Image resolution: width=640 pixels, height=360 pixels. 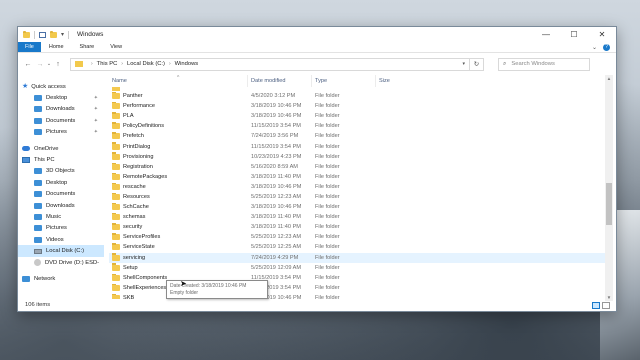 What do you see at coordinates (61, 120) in the screenshot?
I see `sidebar-item-documents: Documents ✦` at bounding box center [61, 120].